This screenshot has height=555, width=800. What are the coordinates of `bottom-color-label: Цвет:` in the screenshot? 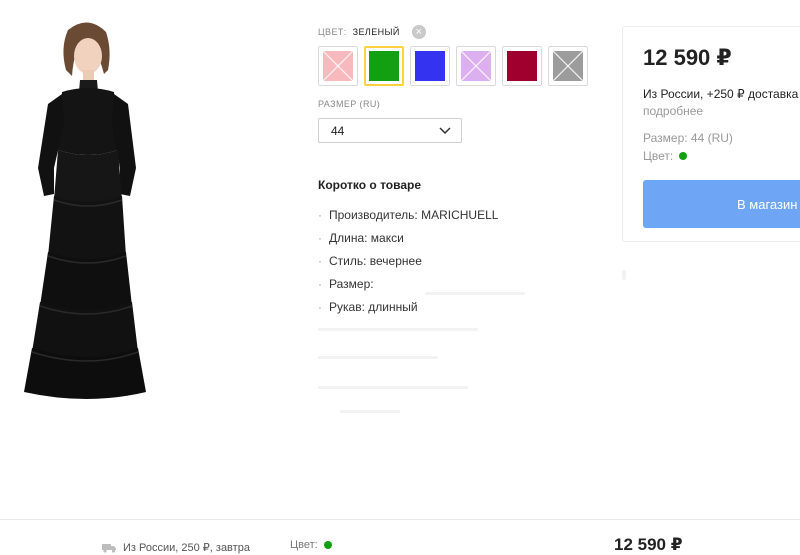 It's located at (304, 545).